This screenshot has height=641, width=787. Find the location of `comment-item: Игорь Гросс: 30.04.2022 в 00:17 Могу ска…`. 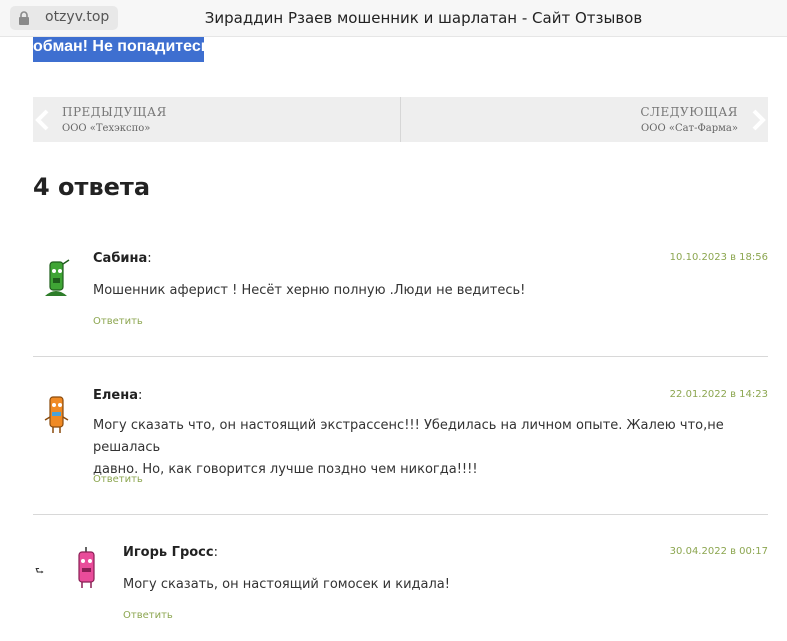

comment-item: Игорь Гросс: 30.04.2022 в 00:17 Могу ска… is located at coordinates (400, 589).